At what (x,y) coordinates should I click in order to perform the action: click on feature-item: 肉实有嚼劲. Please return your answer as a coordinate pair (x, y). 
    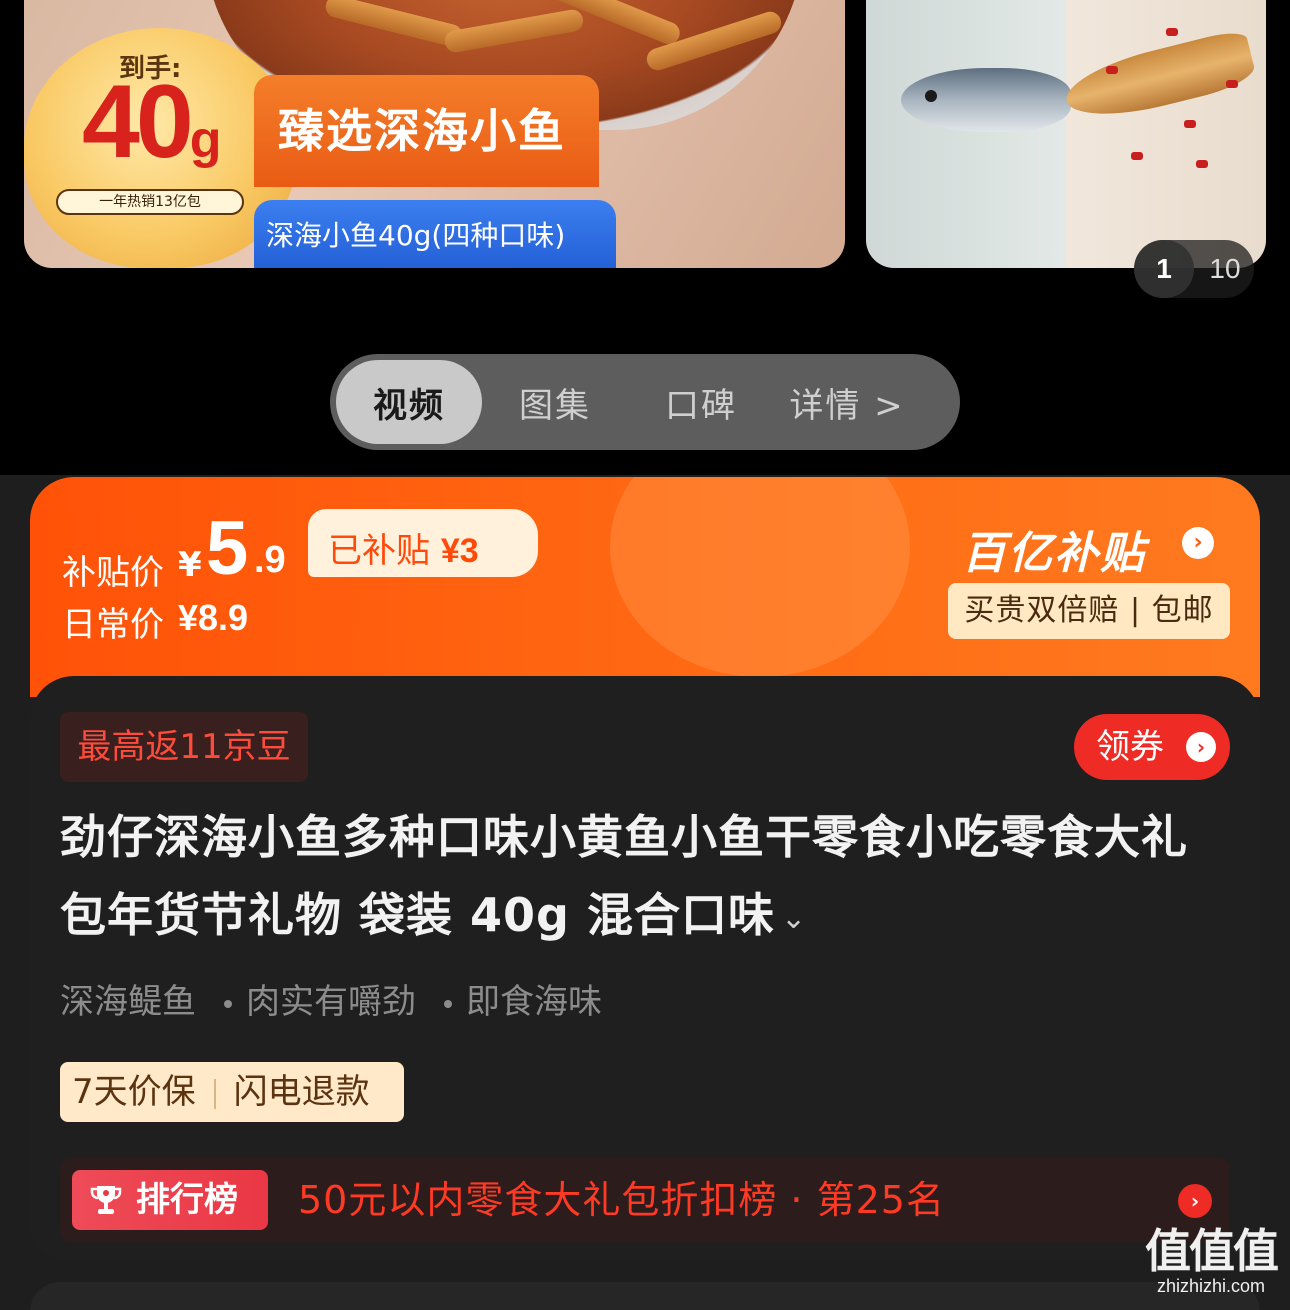
    Looking at the image, I should click on (331, 1002).